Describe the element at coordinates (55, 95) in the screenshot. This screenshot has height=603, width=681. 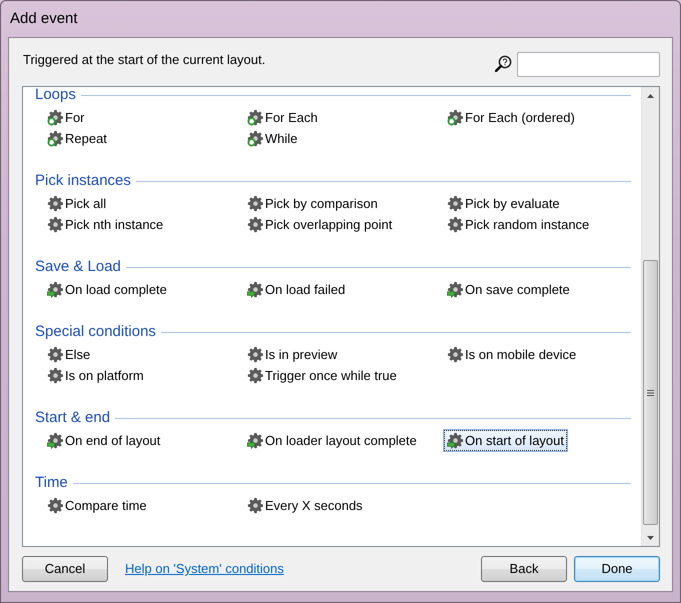
I see `section-title: Loops` at that location.